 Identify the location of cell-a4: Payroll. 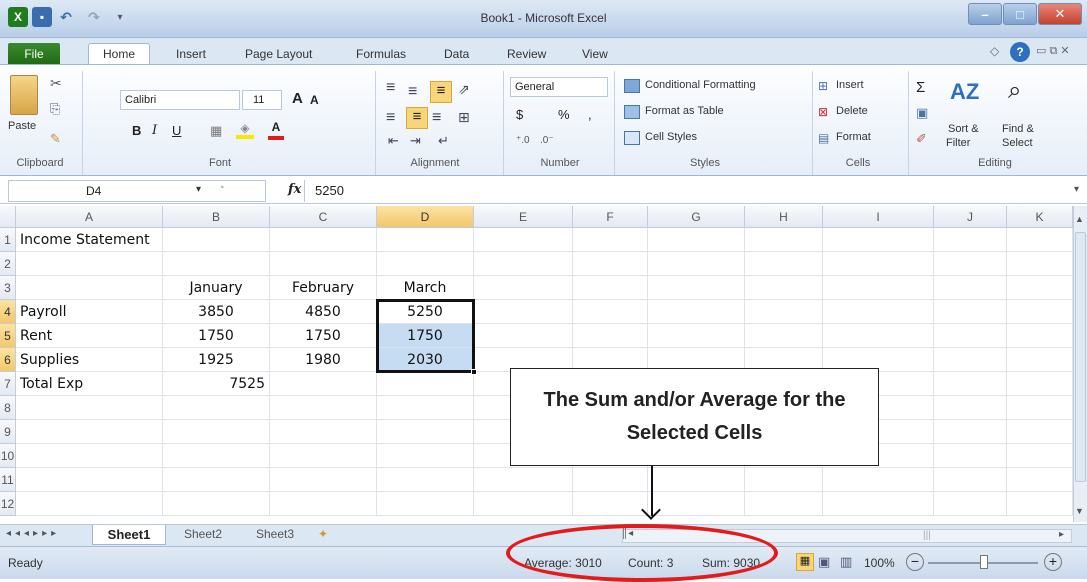
(89, 312).